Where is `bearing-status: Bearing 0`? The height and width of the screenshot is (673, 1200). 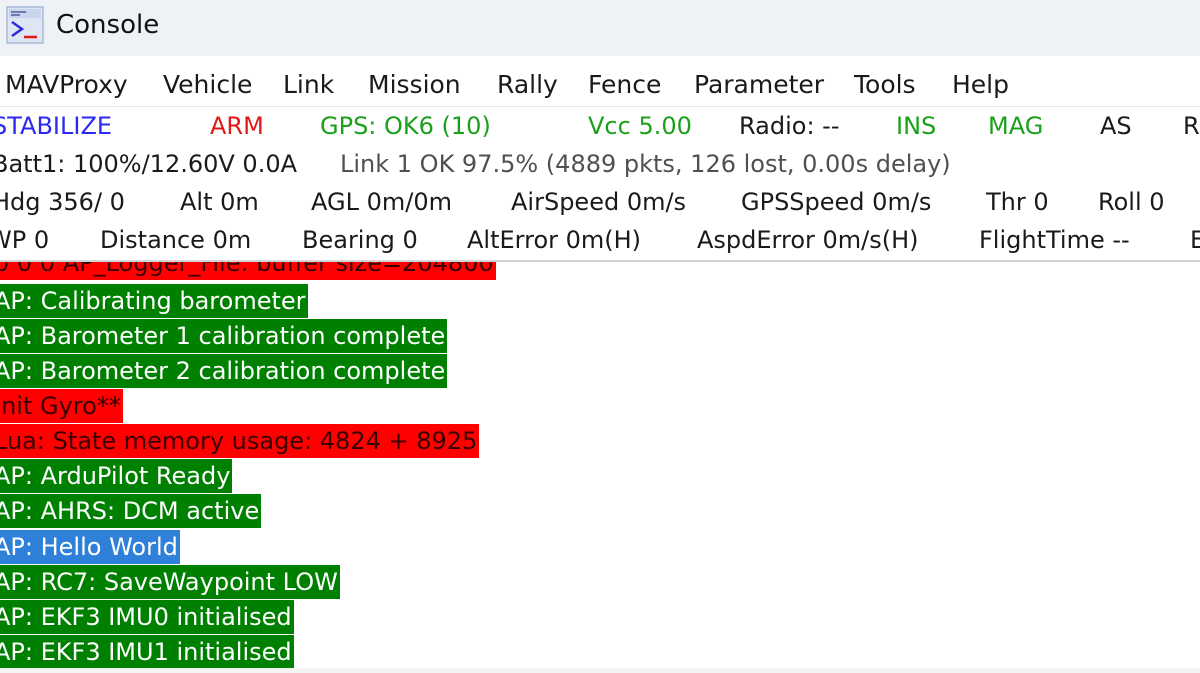
bearing-status: Bearing 0 is located at coordinates (360, 240).